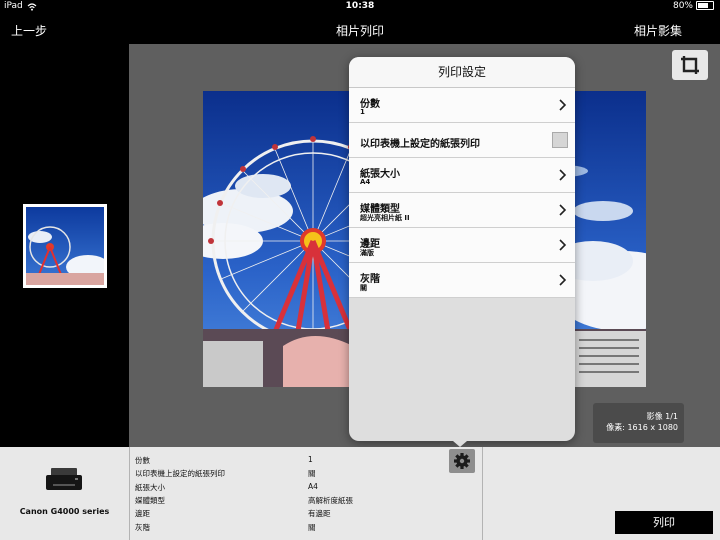 The width and height of the screenshot is (720, 540). What do you see at coordinates (64, 479) in the screenshot?
I see `printer-icon` at bounding box center [64, 479].